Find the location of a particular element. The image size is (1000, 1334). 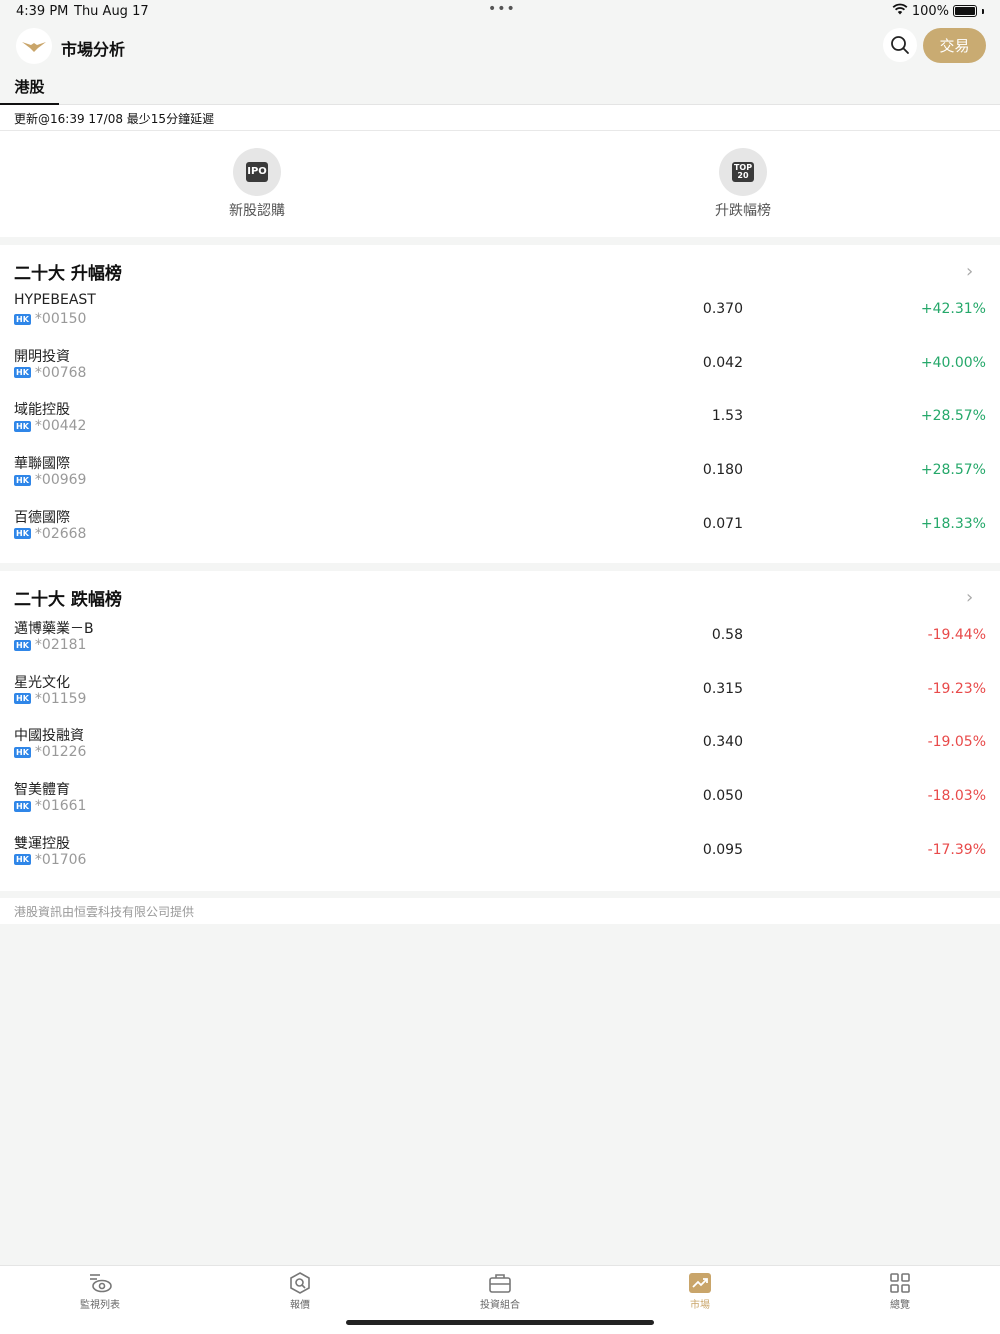

stock-code-line: HK *01159 is located at coordinates (50, 699).